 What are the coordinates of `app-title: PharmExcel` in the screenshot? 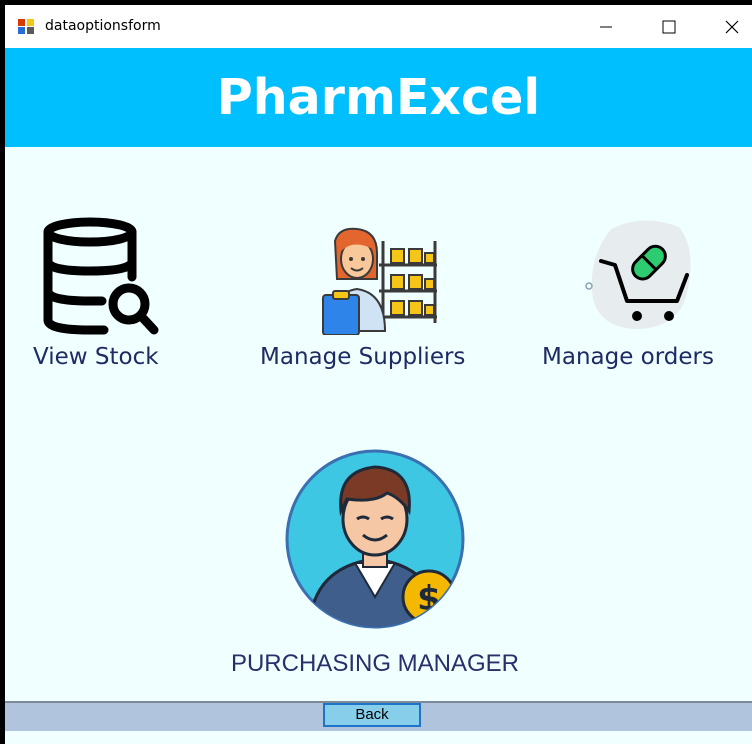 It's located at (378, 97).